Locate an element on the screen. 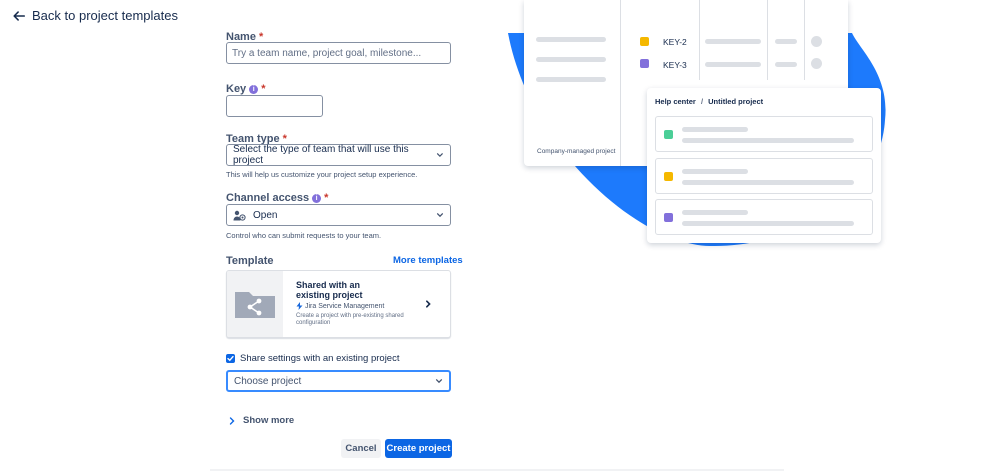 The width and height of the screenshot is (998, 471). key-label: Key i * is located at coordinates (246, 89).